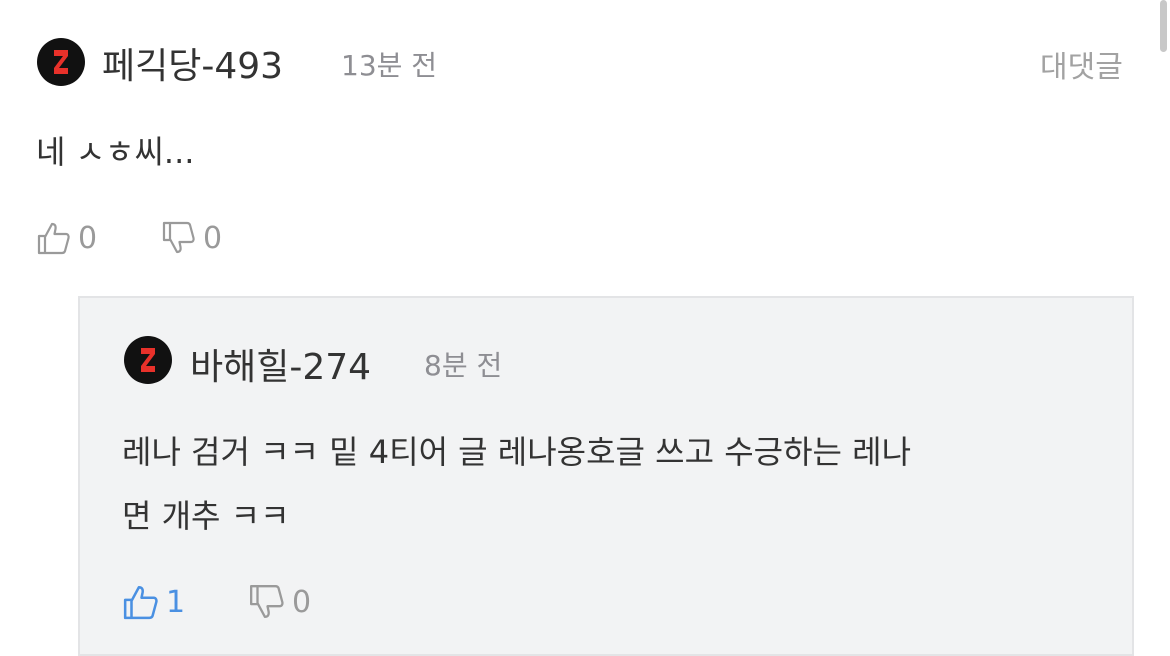 The width and height of the screenshot is (1170, 656). I want to click on username: 바해힐-274, so click(280, 364).